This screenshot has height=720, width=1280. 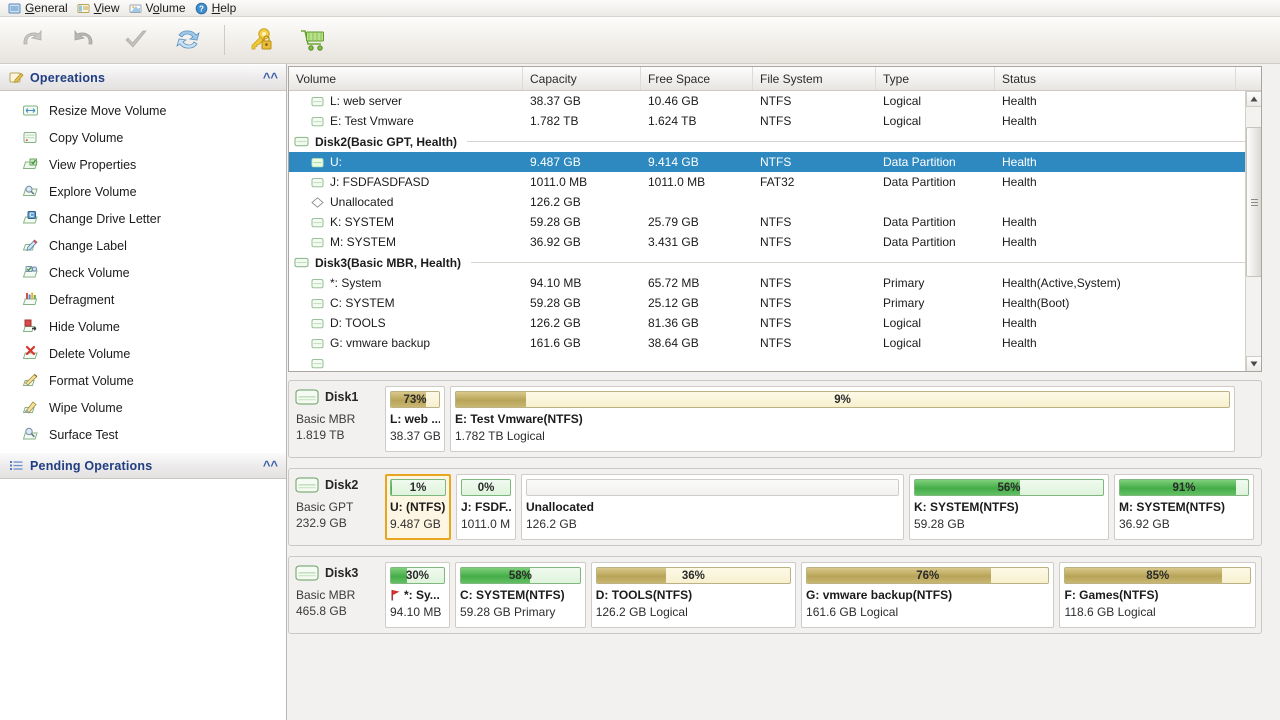 I want to click on sidebar-item-explore-volume: Explore Volume, so click(x=143, y=191).